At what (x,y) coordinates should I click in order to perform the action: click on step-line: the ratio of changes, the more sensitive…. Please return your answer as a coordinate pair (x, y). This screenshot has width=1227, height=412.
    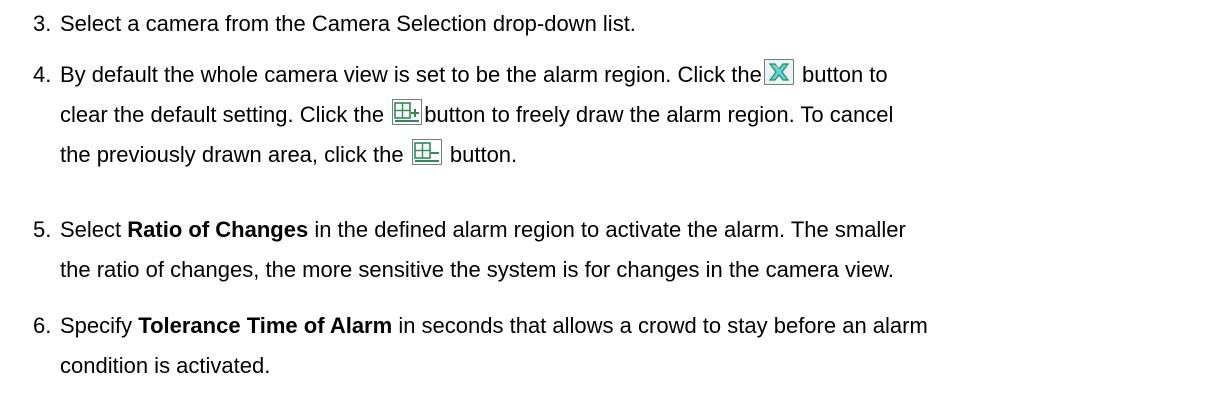
    Looking at the image, I should click on (477, 269).